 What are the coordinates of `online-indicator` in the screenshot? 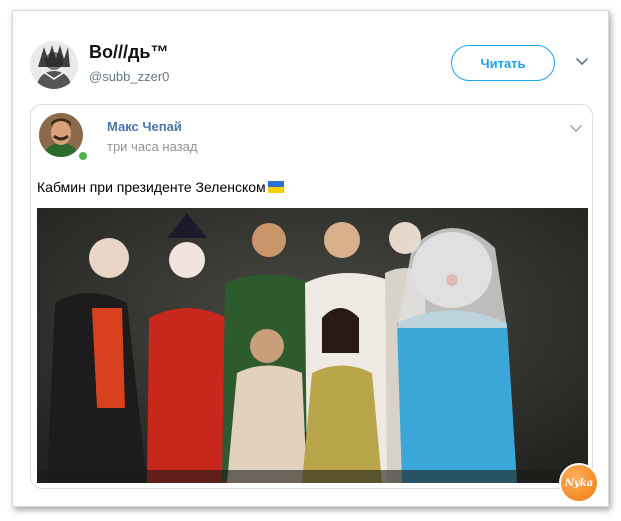 It's located at (83, 156).